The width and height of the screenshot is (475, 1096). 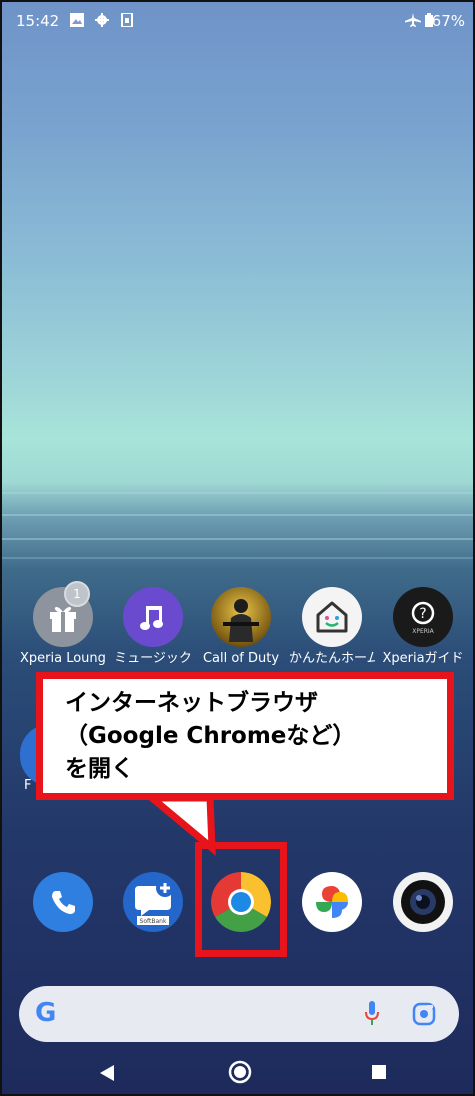 I want to click on soldier-icon, so click(x=241, y=617).